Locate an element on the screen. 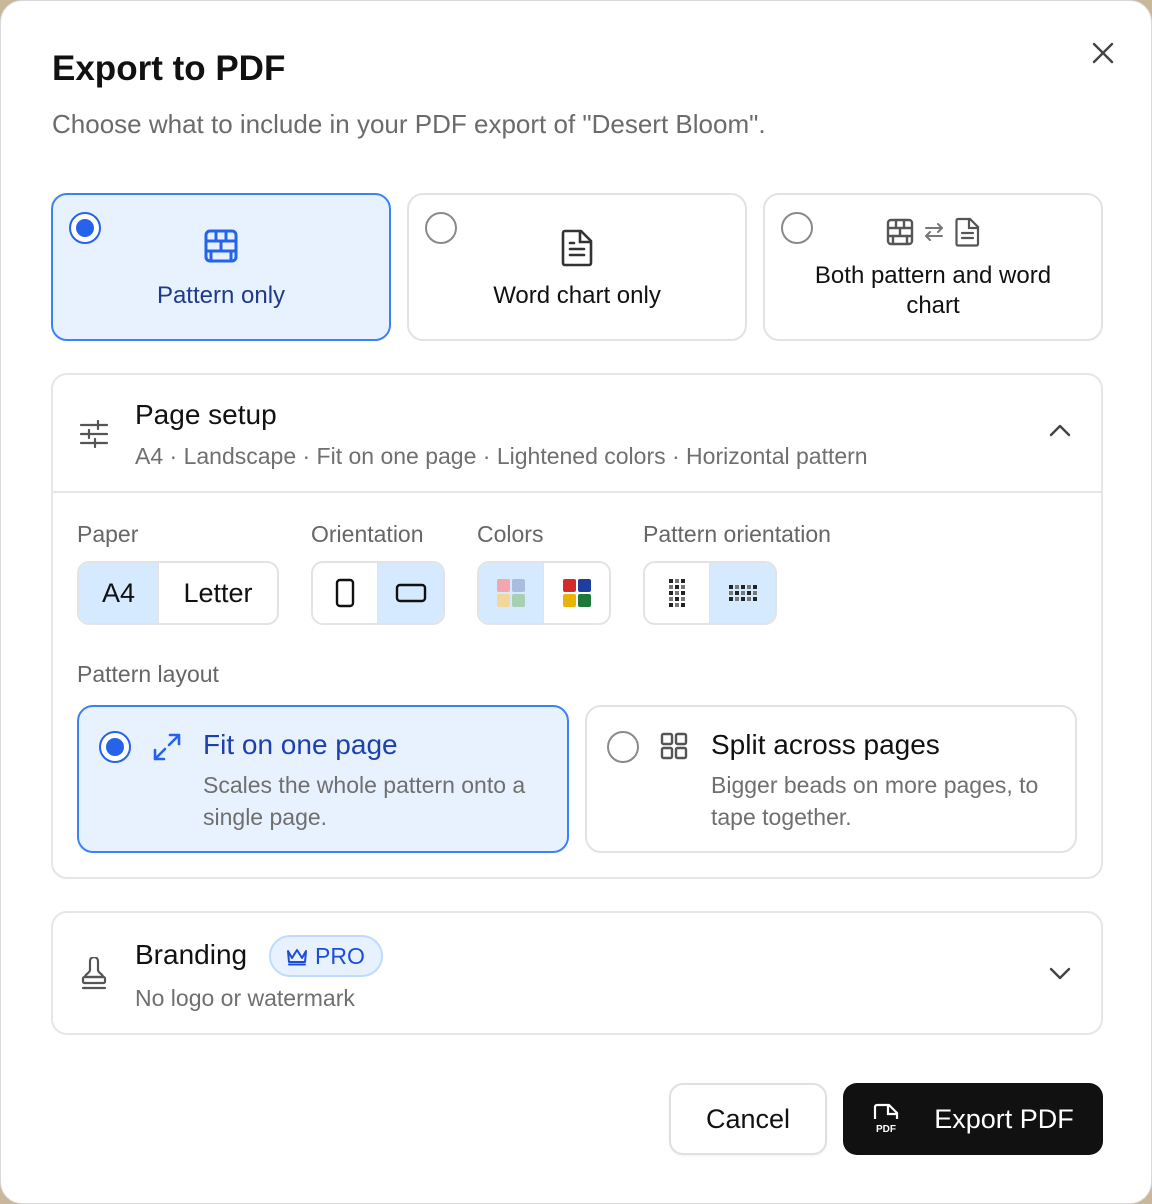  option-label: Pattern only is located at coordinates (221, 295).